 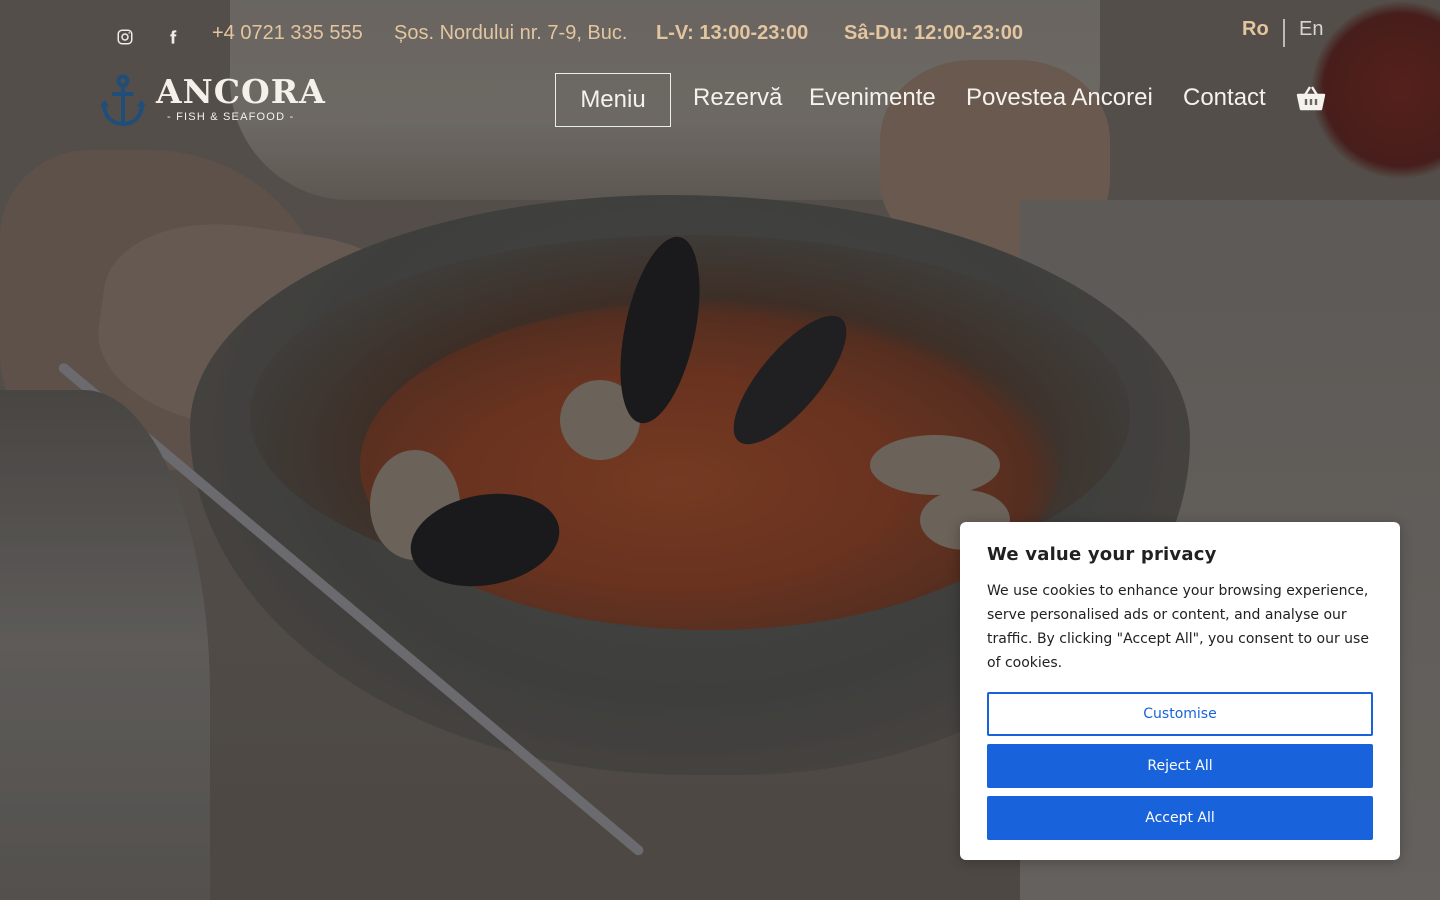 What do you see at coordinates (241, 91) in the screenshot?
I see `logo-name: ANCORA` at bounding box center [241, 91].